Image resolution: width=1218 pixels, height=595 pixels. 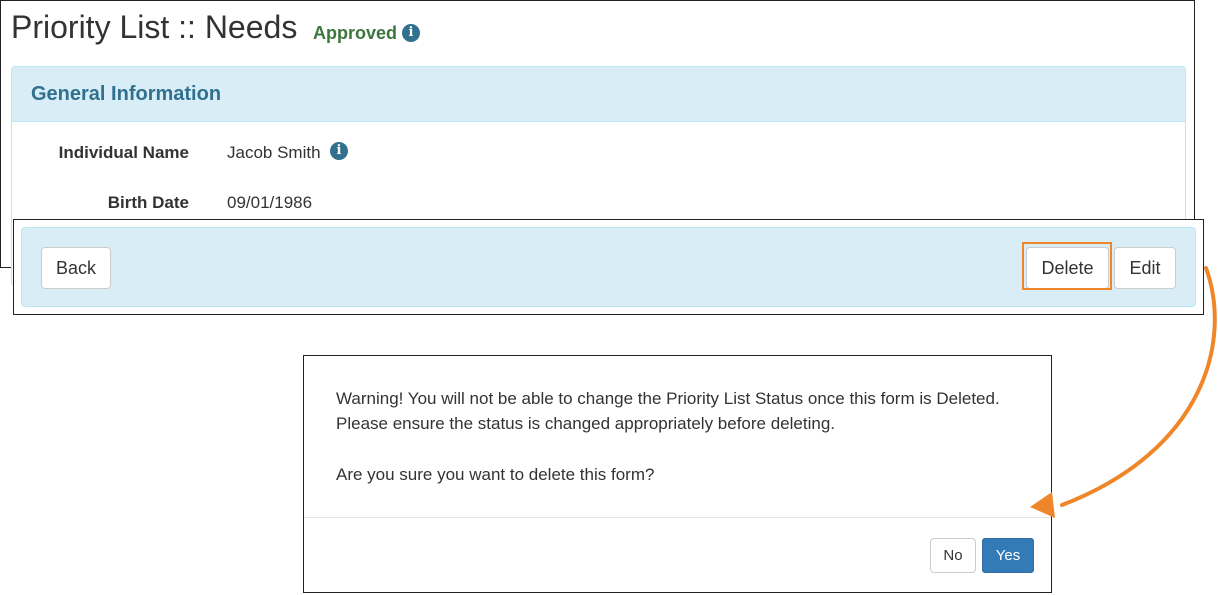 I want to click on field-label-individual-name: Individual Name, so click(x=123, y=152).